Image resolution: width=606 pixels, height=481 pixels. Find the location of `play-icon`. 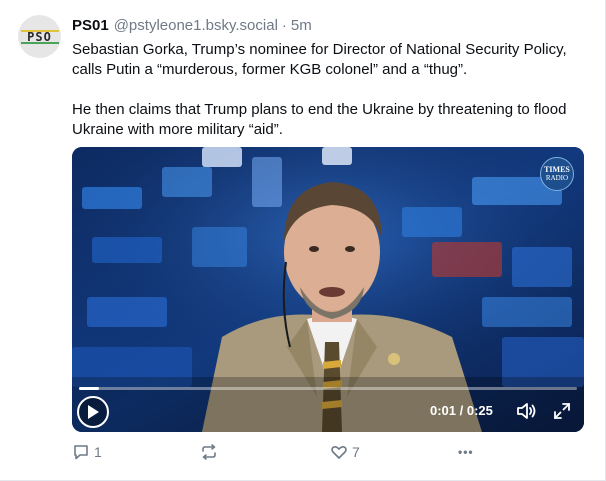

play-icon is located at coordinates (93, 412).